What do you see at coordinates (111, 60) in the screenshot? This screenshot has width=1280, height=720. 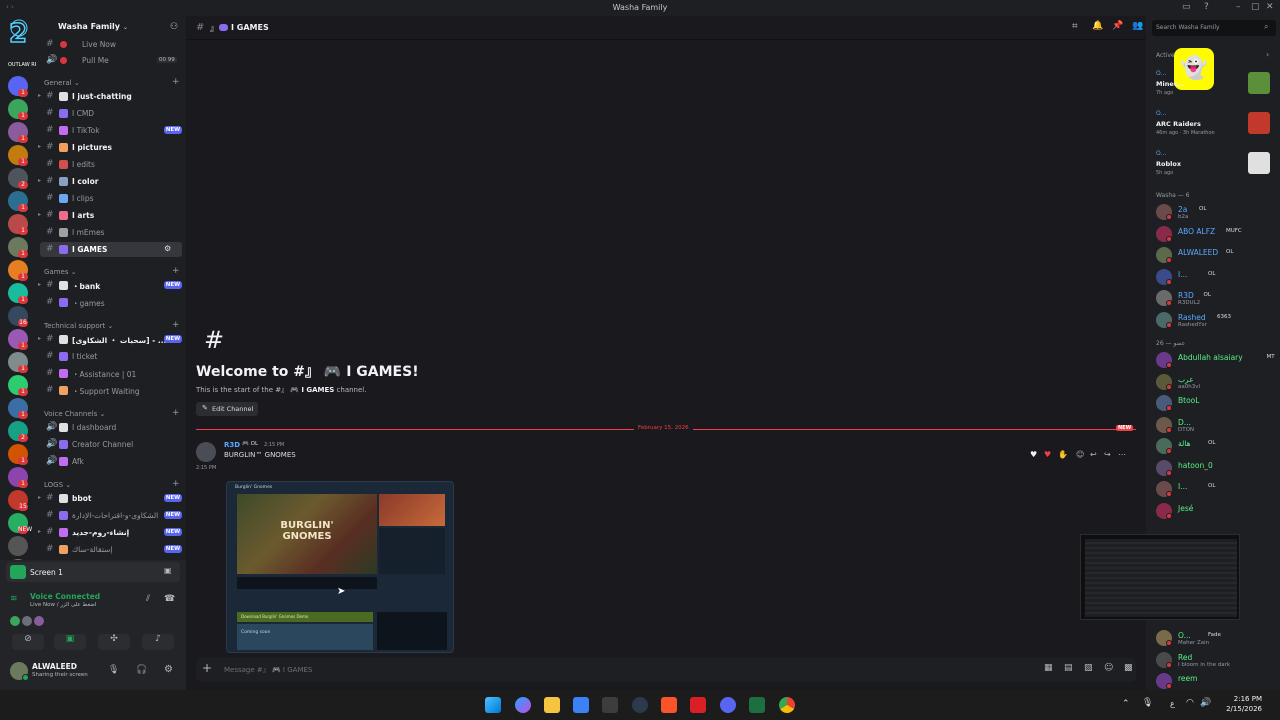 I see `channel-pull-me: 🔊 Pull Me 00 99` at bounding box center [111, 60].